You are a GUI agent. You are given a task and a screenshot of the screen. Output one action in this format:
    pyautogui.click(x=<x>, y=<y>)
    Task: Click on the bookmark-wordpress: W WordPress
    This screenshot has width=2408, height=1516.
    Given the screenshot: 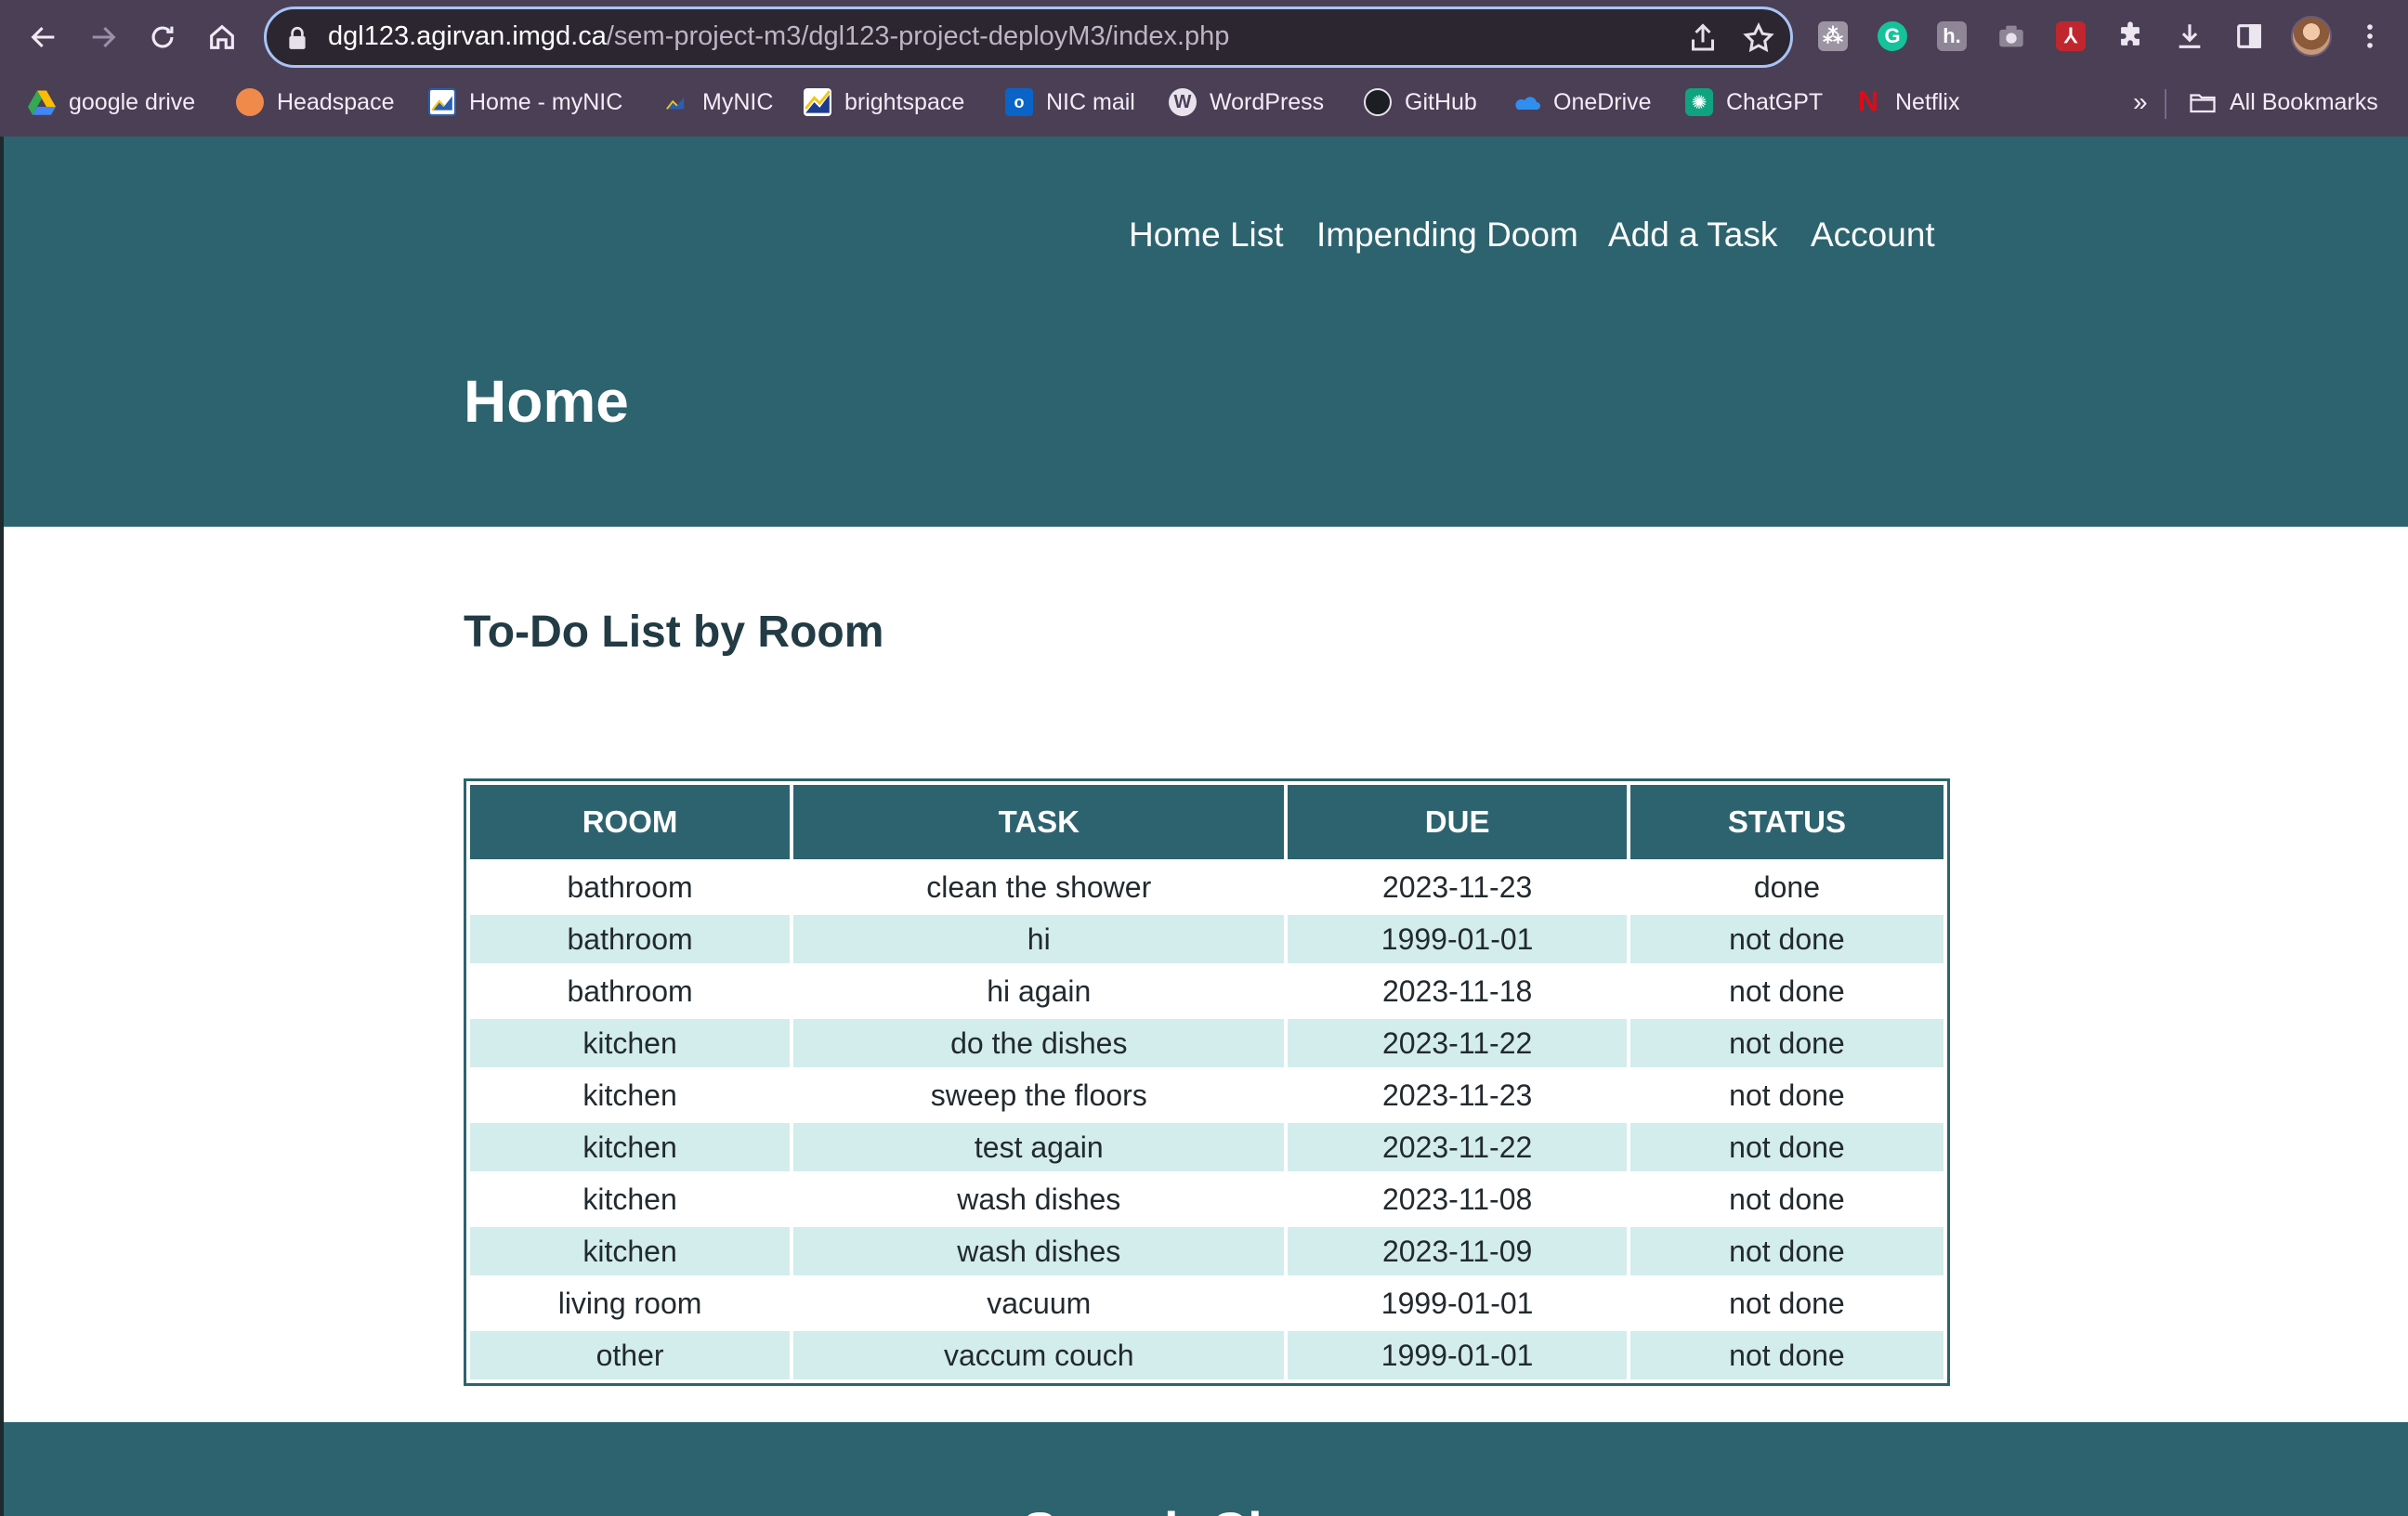 What is the action you would take?
    pyautogui.click(x=1246, y=102)
    